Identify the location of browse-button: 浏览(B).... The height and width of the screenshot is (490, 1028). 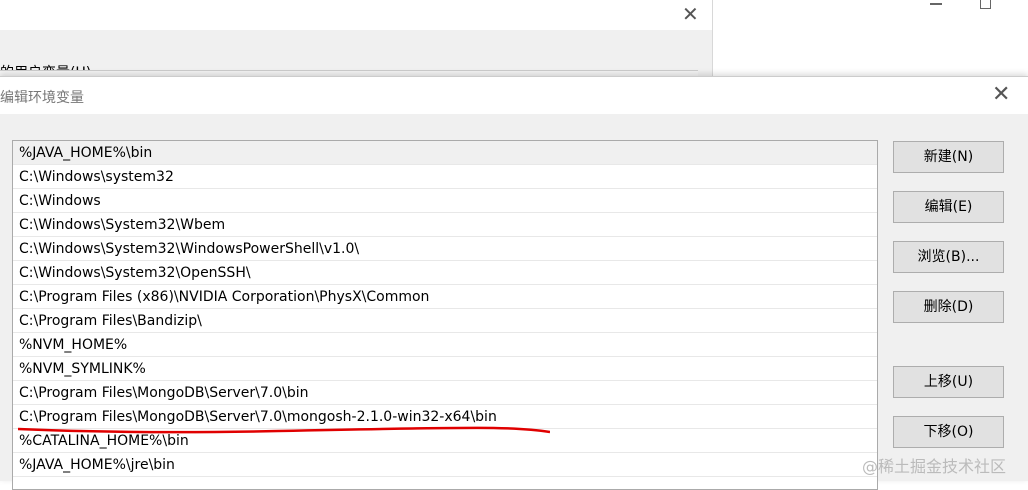
(948, 257).